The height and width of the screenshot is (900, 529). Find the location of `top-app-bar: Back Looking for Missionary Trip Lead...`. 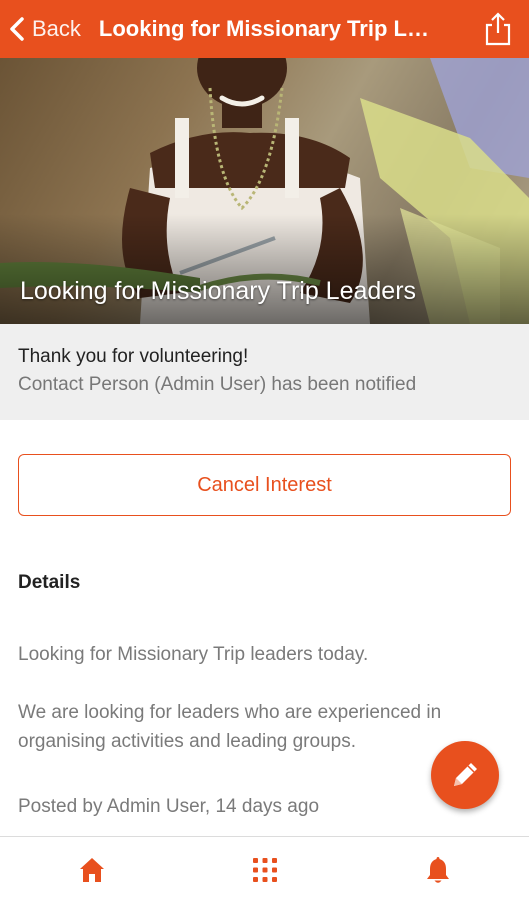

top-app-bar: Back Looking for Missionary Trip Lead... is located at coordinates (264, 29).